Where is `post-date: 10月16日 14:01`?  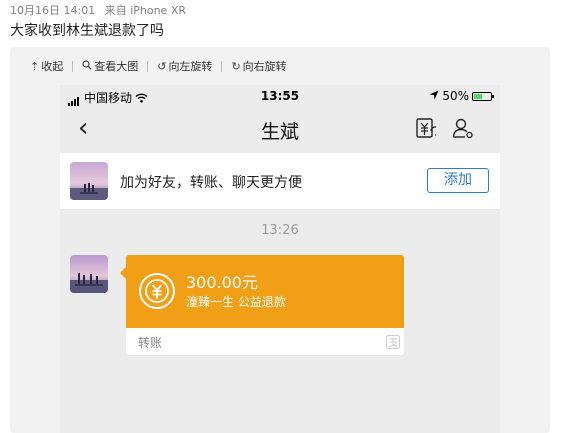 post-date: 10月16日 14:01 is located at coordinates (52, 10).